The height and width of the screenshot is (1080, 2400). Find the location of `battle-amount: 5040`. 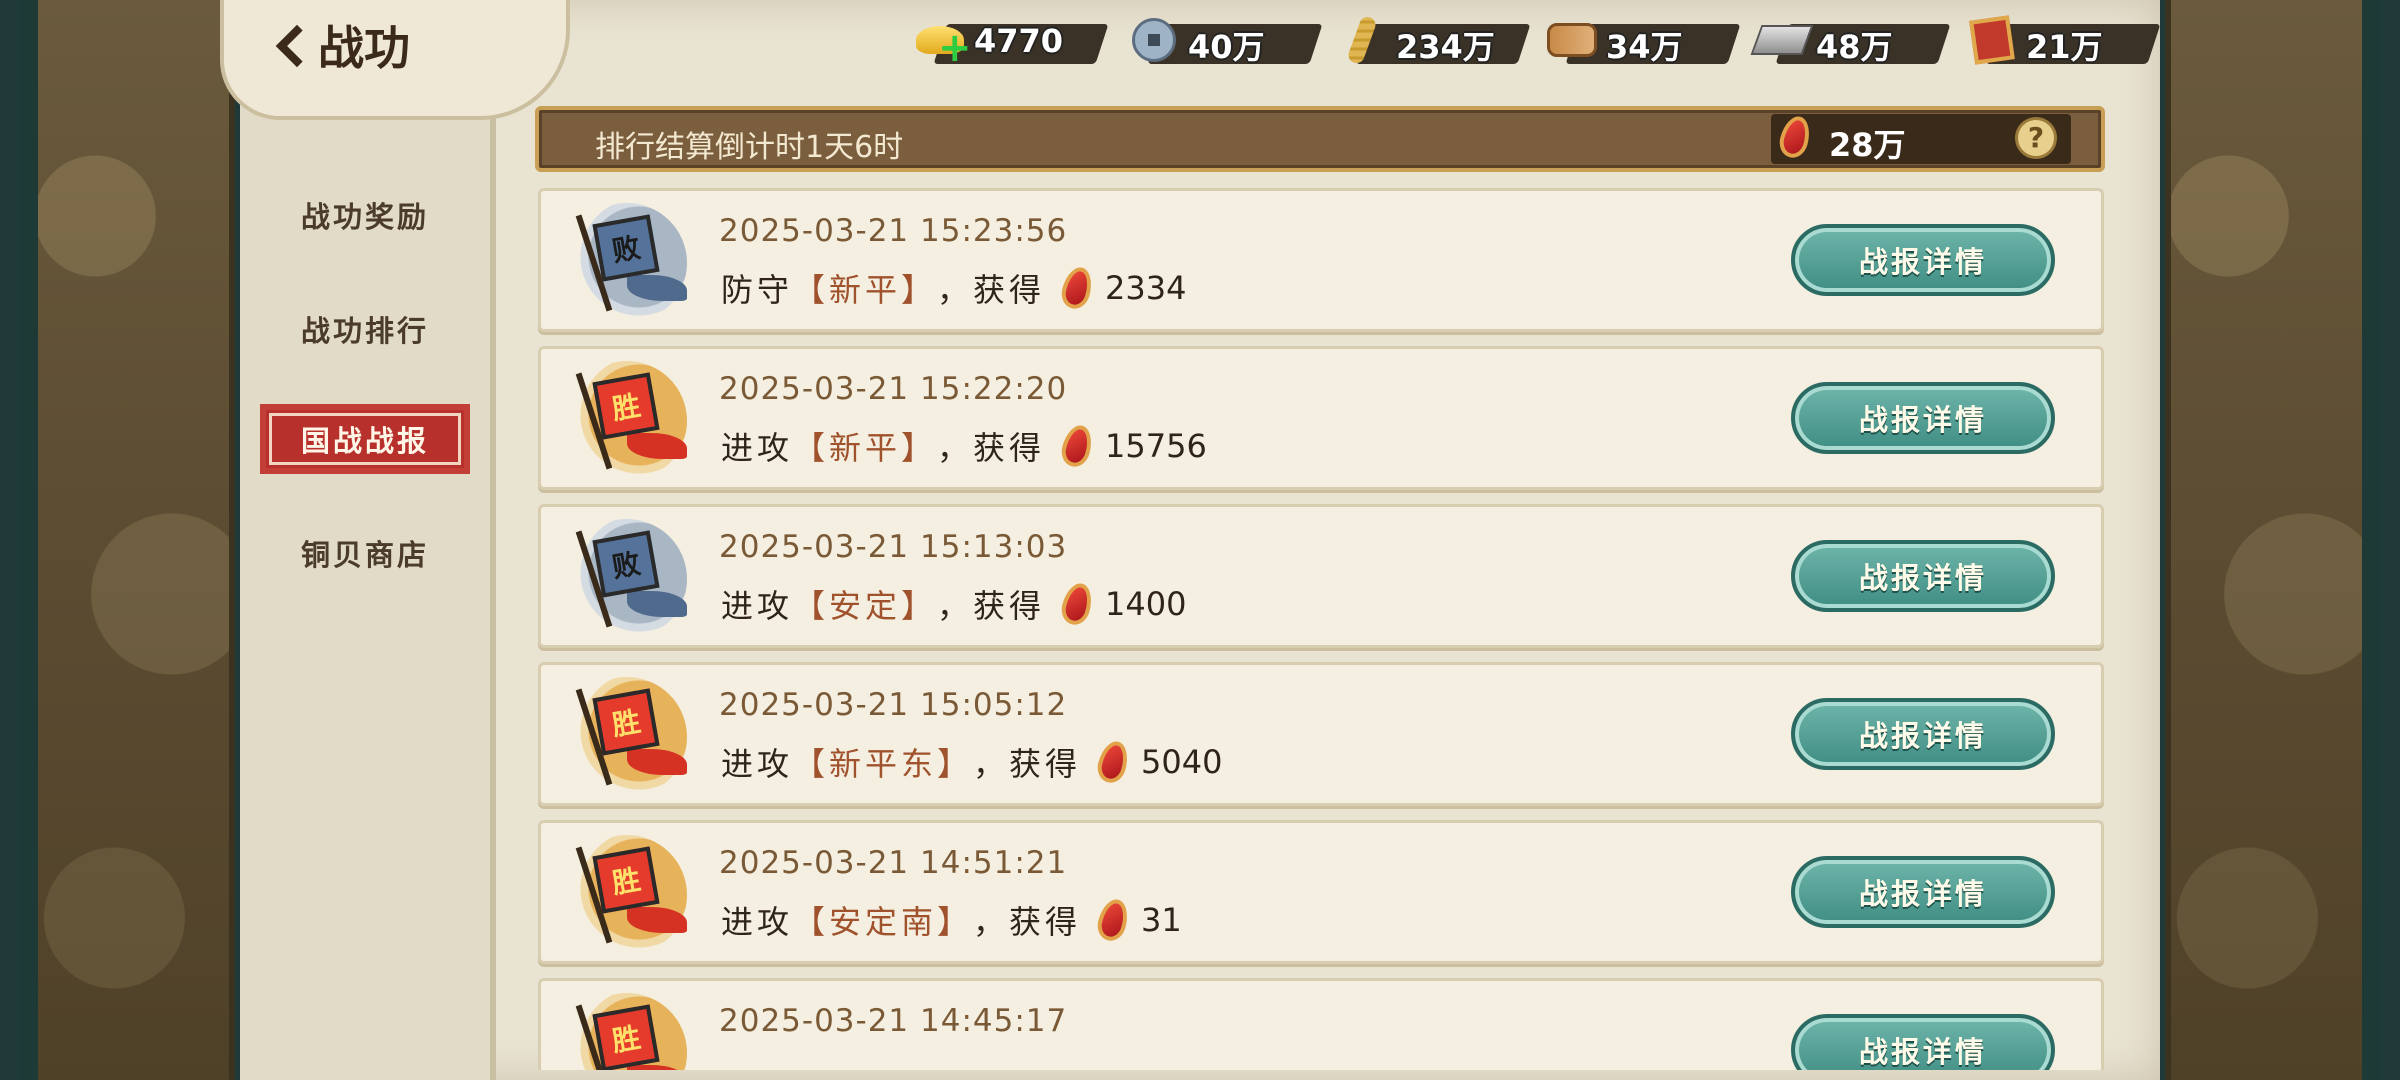

battle-amount: 5040 is located at coordinates (1182, 762).